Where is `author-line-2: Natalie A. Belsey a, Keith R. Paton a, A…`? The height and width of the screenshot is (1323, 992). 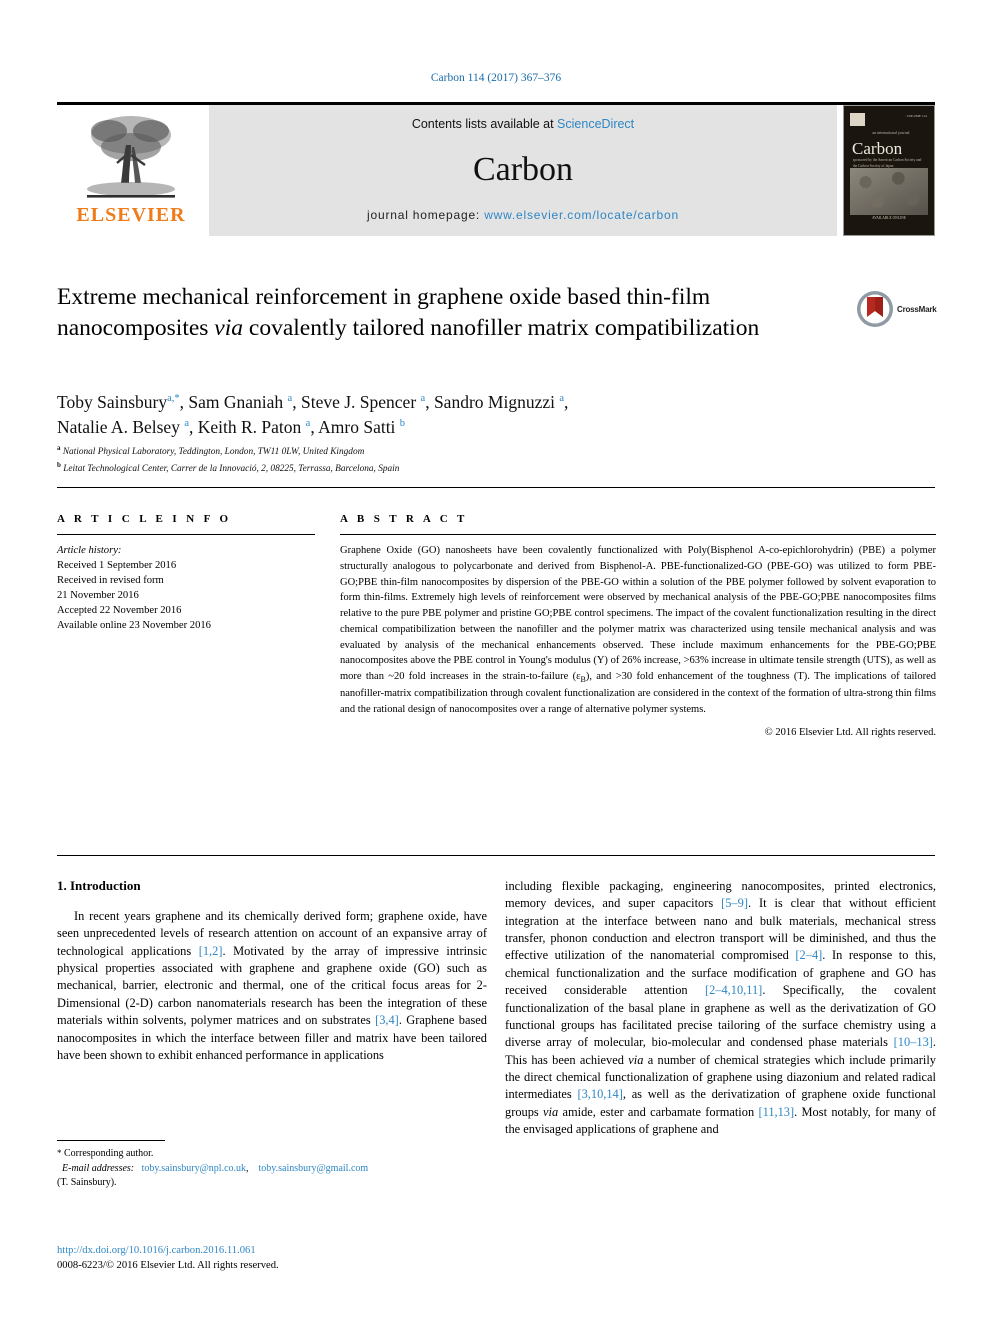
author-line-2: Natalie A. Belsey a, Keith R. Paton a, A… is located at coordinates (457, 427).